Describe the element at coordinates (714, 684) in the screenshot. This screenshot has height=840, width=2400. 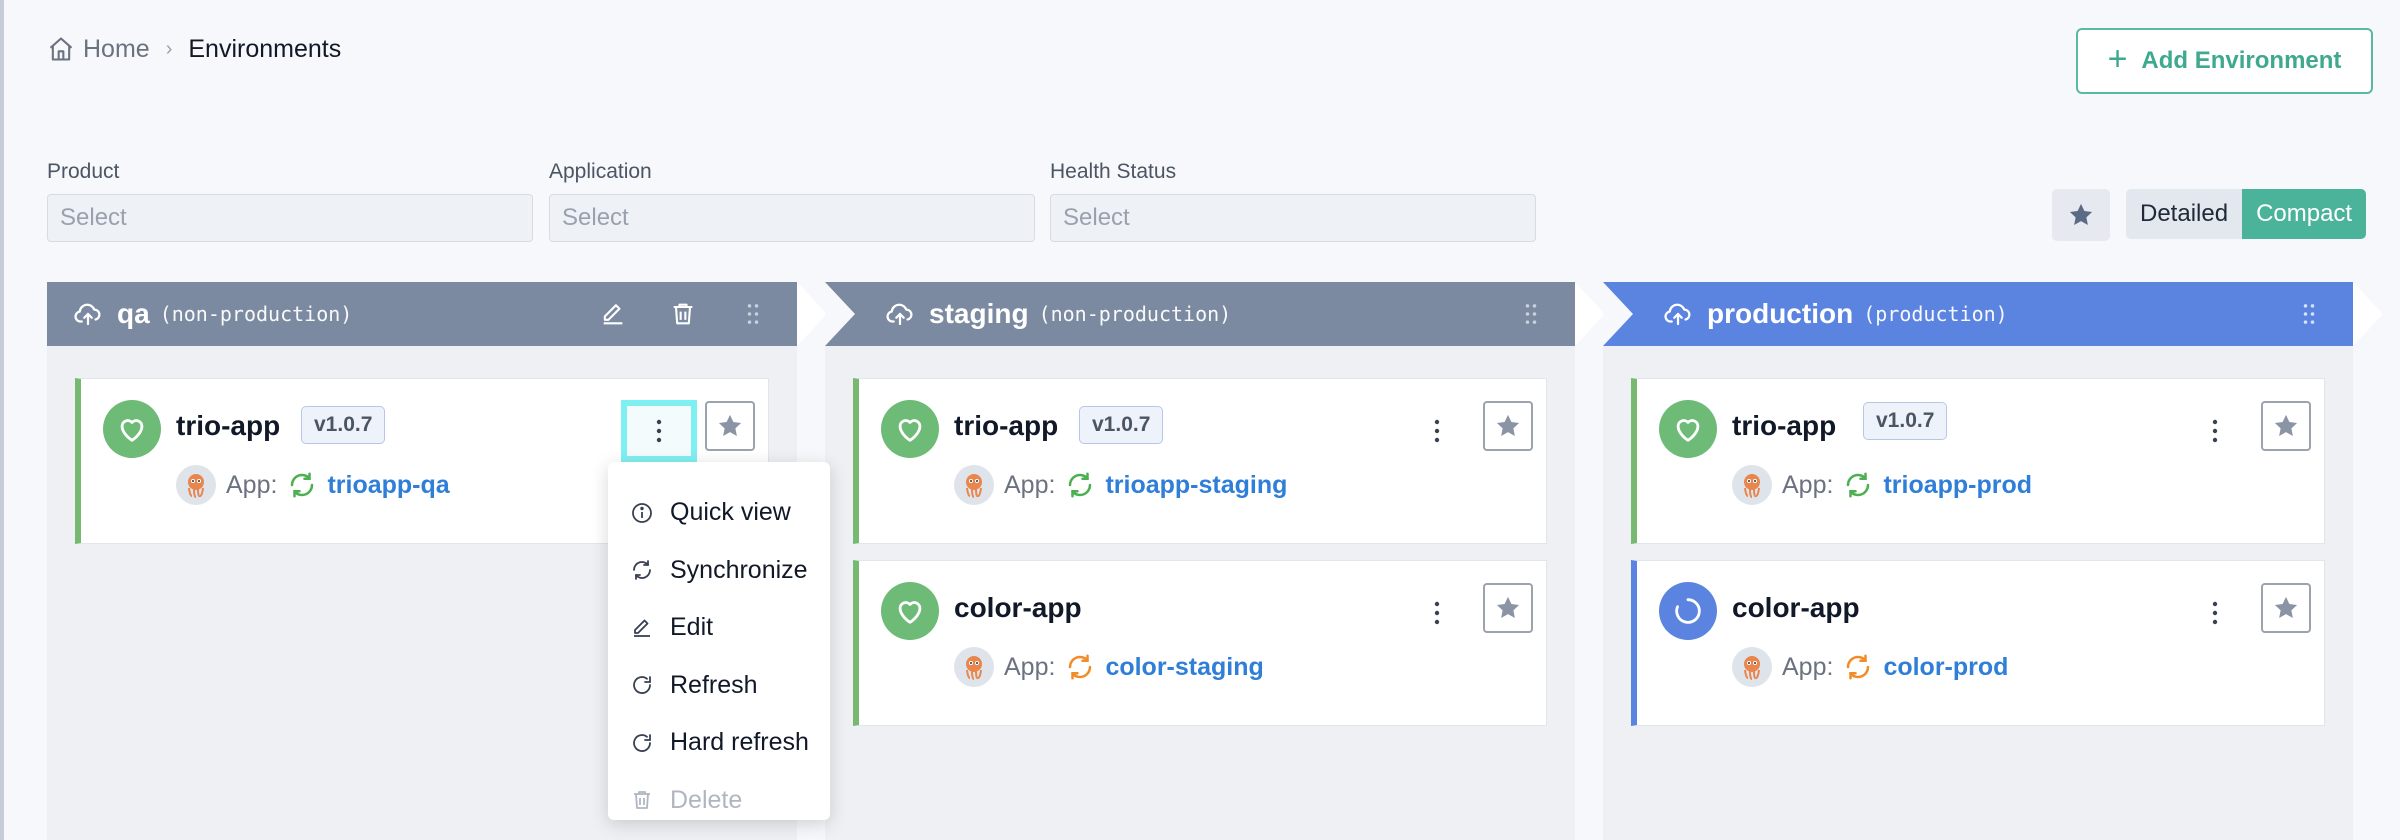
I see `menu-item-label: Refresh` at that location.